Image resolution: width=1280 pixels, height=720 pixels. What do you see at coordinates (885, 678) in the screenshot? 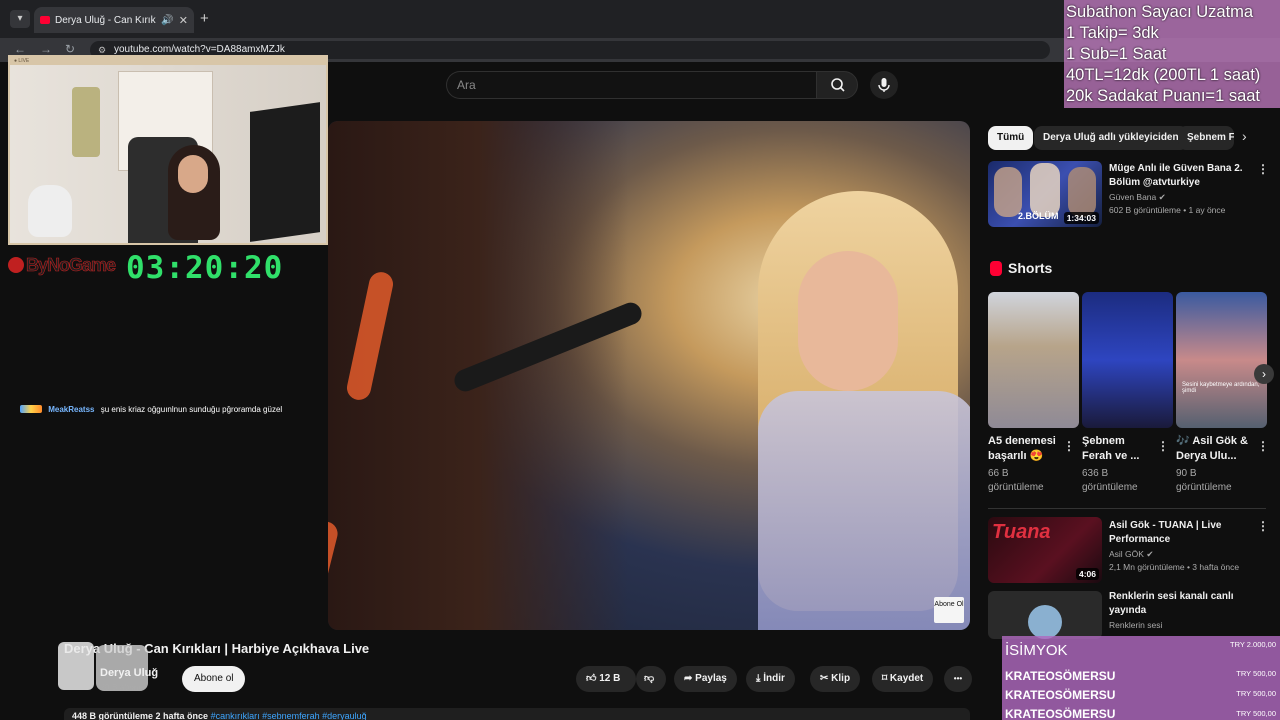
I see `bookmark-icon: ⌑` at bounding box center [885, 678].